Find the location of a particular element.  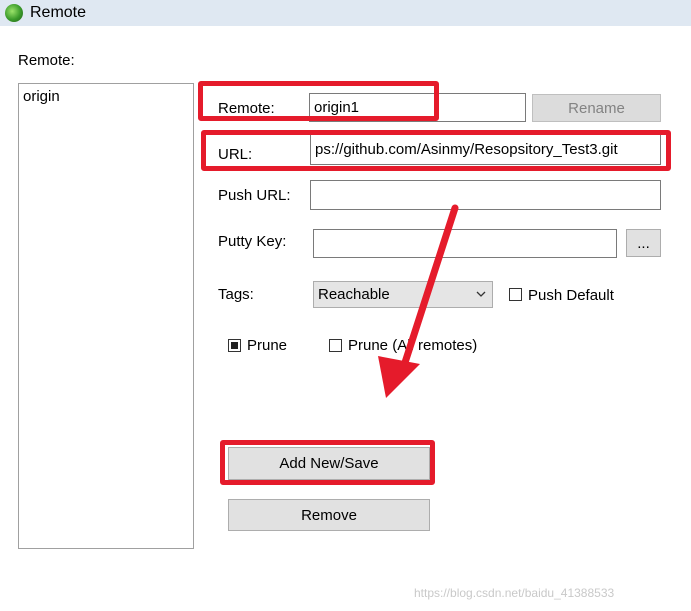

prune-all-checkbox is located at coordinates (335, 345).